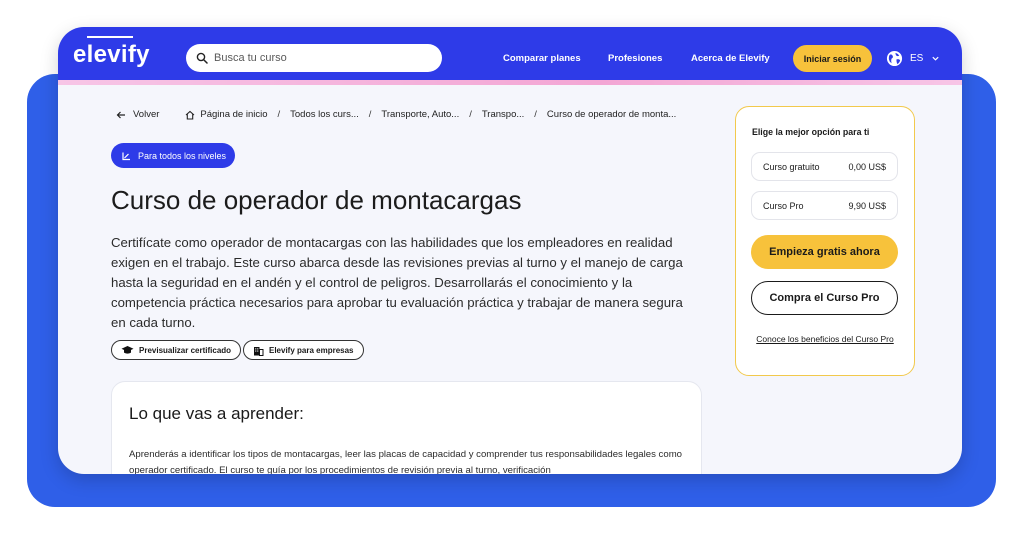 This screenshot has width=1024, height=536. Describe the element at coordinates (316, 200) in the screenshot. I see `page-title: Curso de operador de montacargas` at that location.